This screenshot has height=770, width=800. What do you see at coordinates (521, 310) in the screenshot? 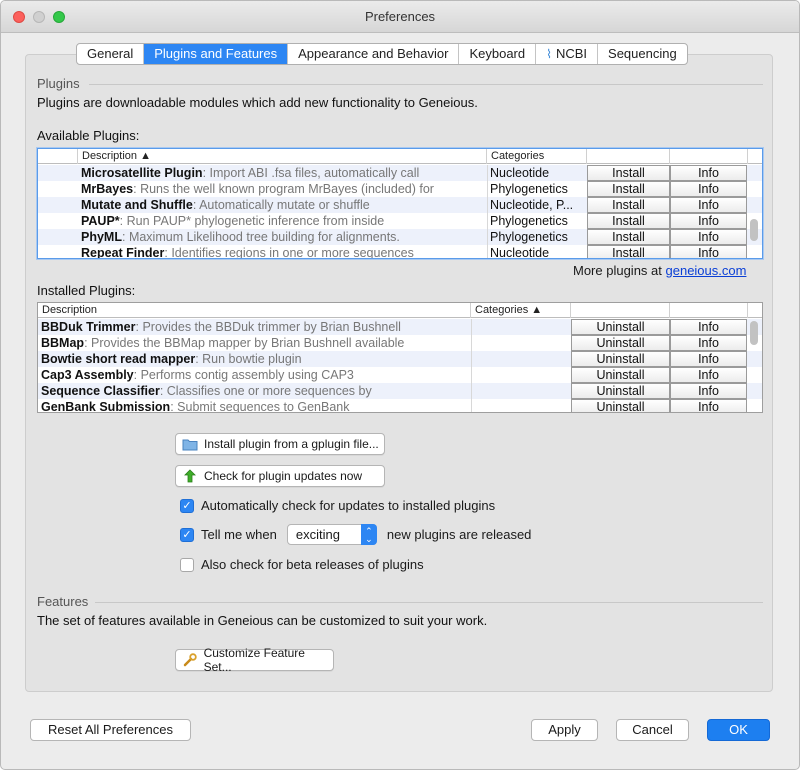
I see `column-header-categories: Categories ▲` at bounding box center [521, 310].